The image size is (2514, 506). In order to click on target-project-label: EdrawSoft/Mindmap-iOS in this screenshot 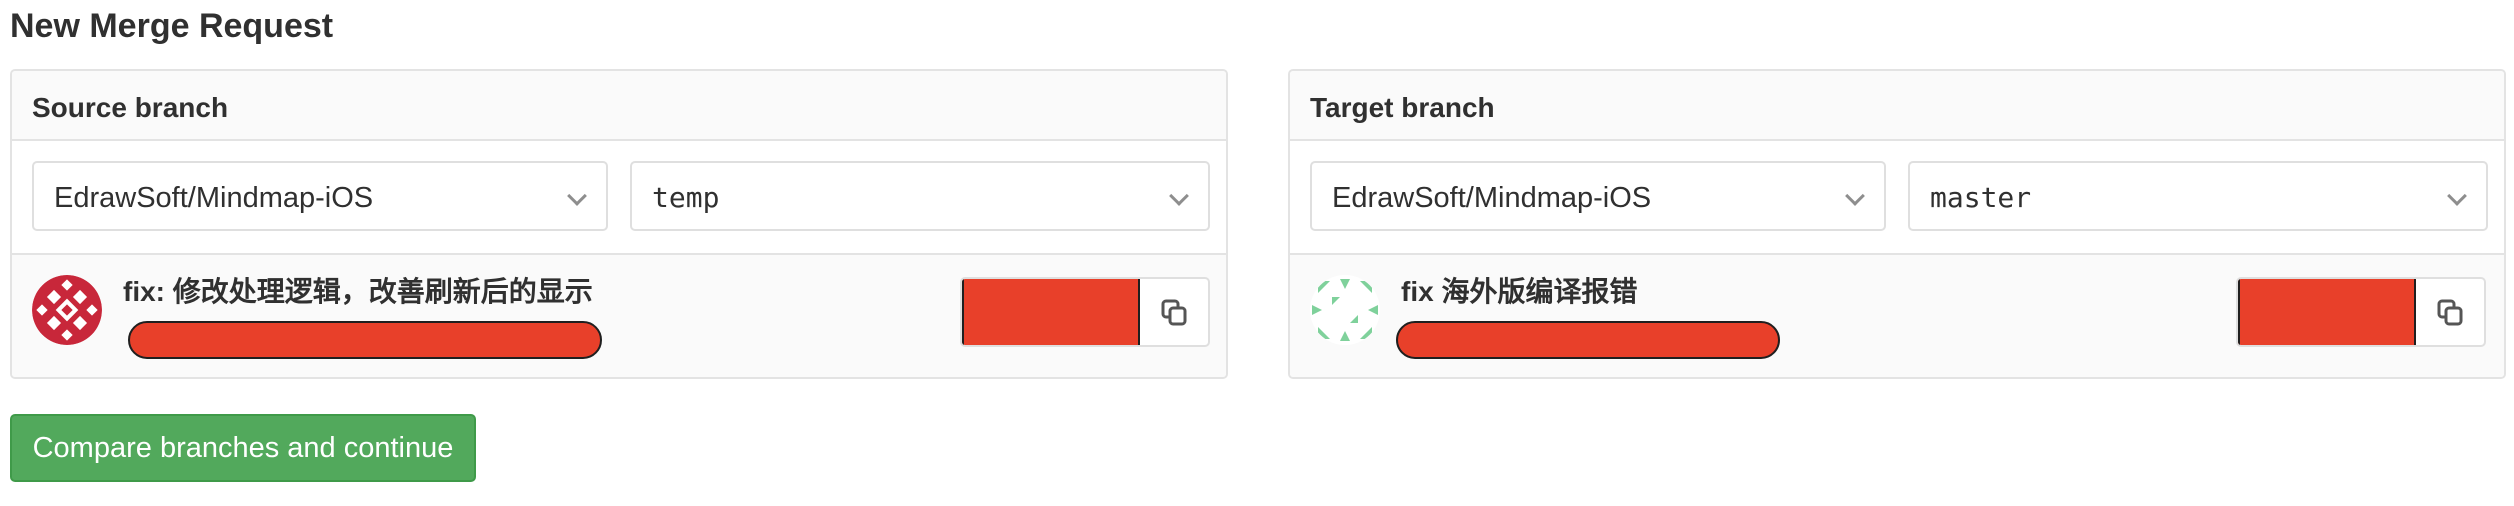, I will do `click(1492, 198)`.